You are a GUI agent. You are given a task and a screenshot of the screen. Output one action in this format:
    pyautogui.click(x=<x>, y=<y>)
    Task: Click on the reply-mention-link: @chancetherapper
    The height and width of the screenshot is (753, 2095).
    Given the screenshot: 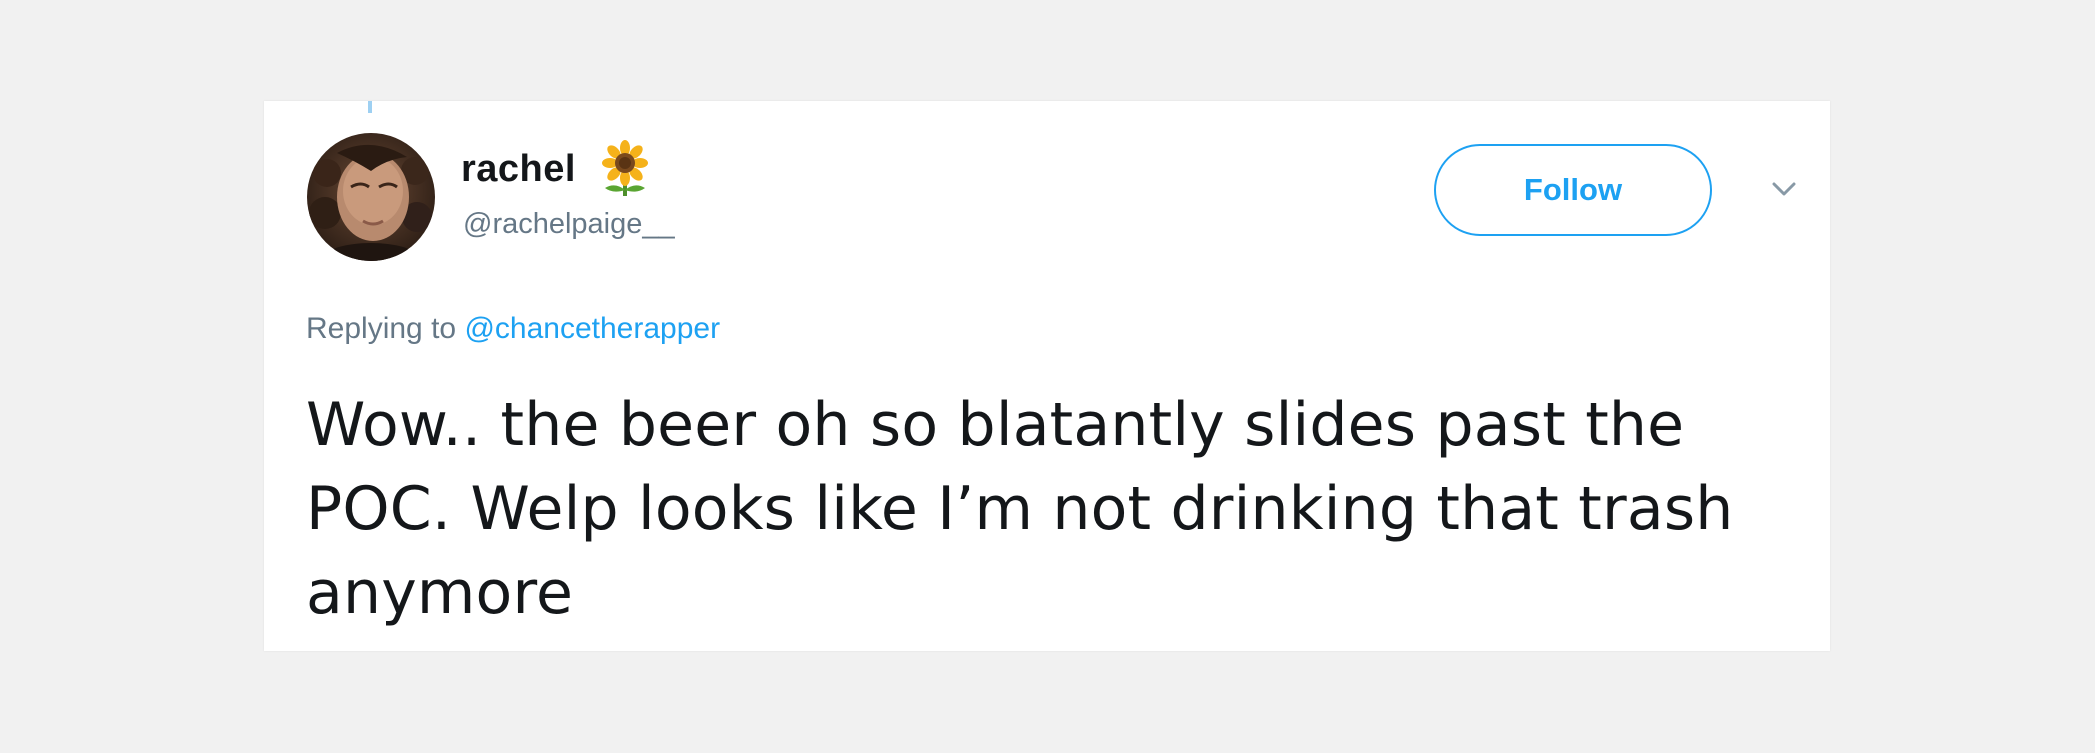 What is the action you would take?
    pyautogui.click(x=592, y=328)
    